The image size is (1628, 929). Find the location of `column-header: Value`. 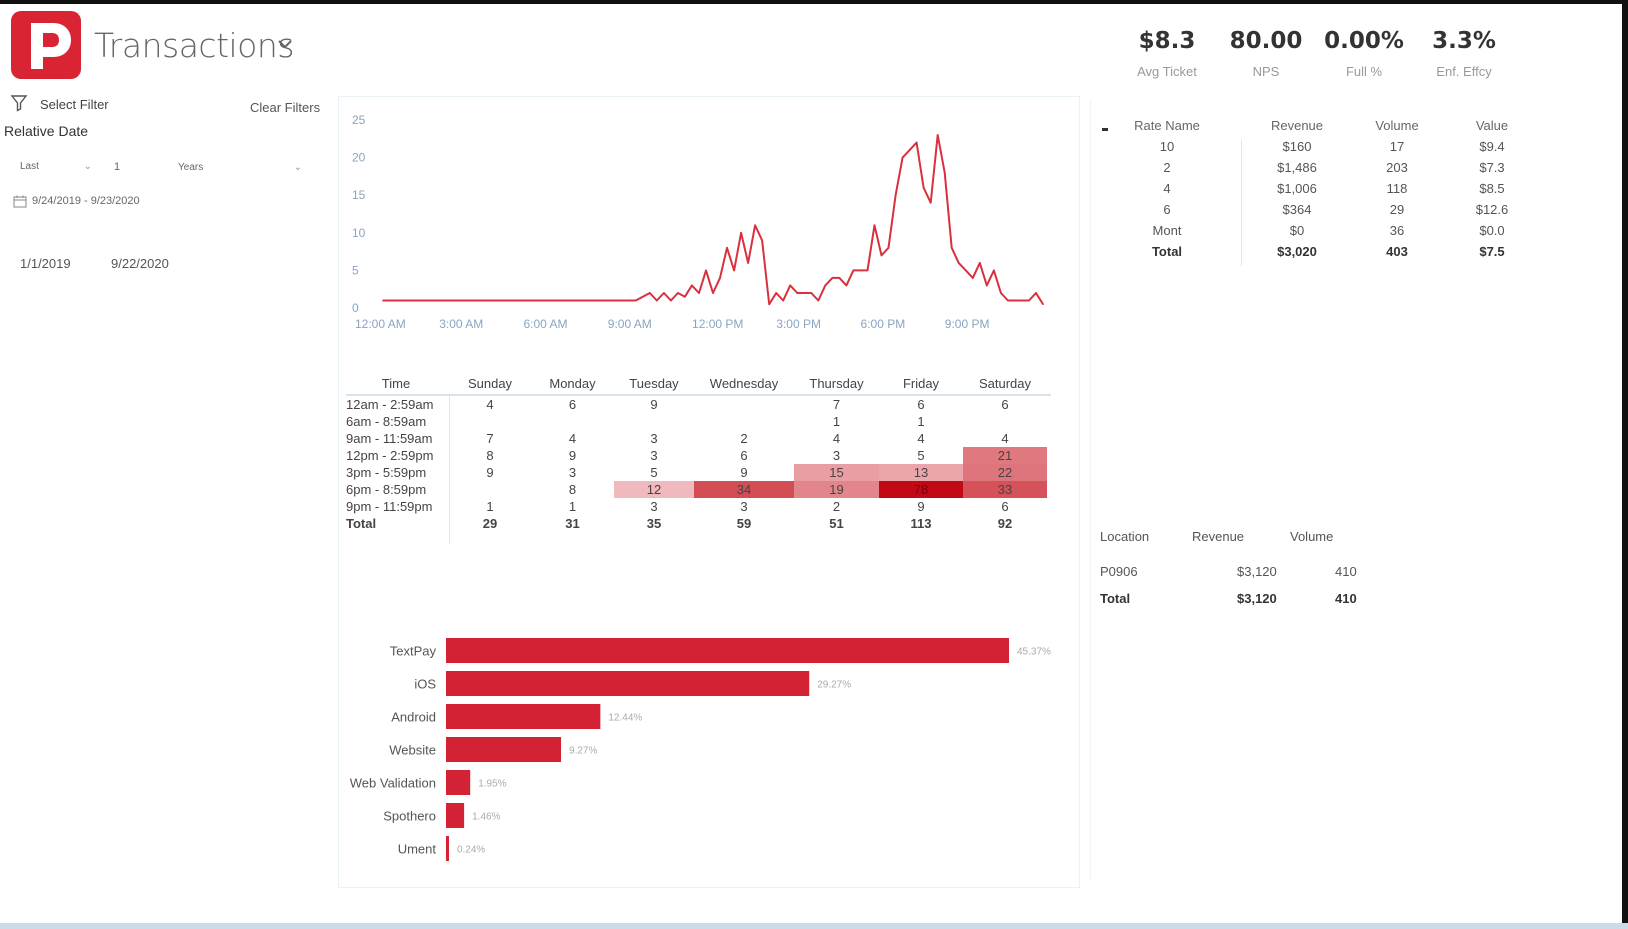

column-header: Value is located at coordinates (1492, 125).